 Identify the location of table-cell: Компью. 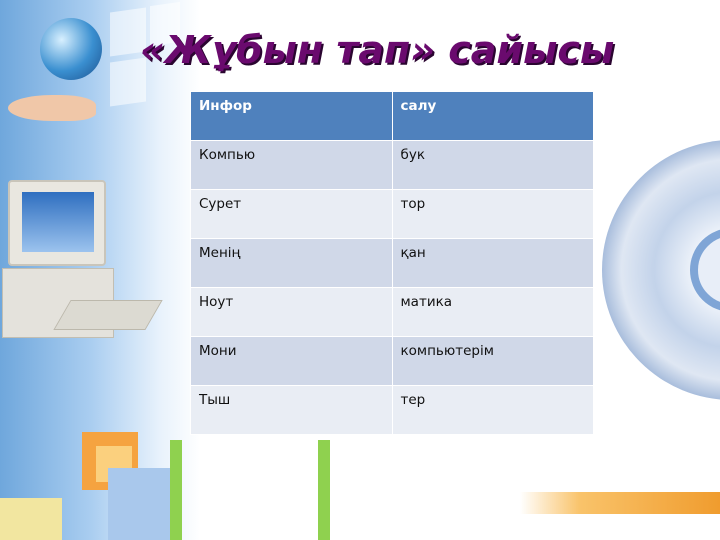
(291, 165).